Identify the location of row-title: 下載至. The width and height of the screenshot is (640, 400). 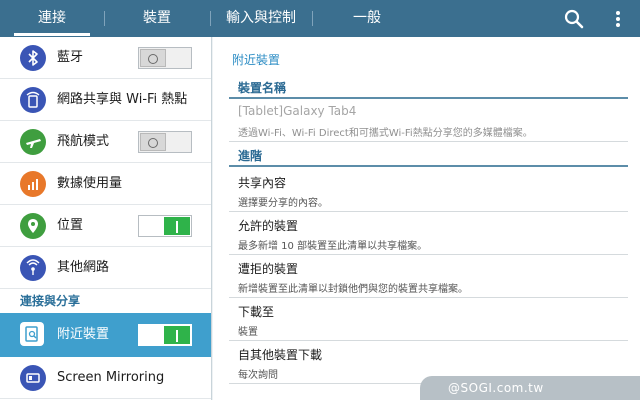
(256, 312).